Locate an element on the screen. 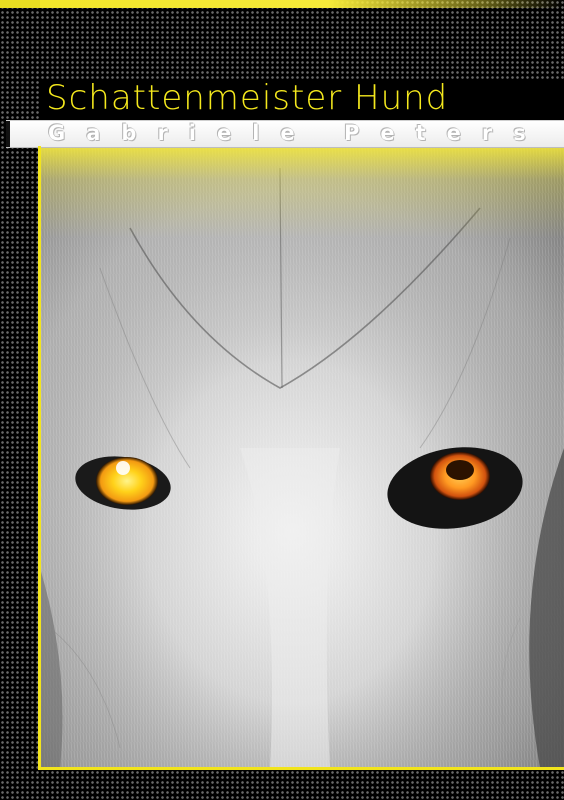  dotted-side-pattern is located at coordinates (20, 425).